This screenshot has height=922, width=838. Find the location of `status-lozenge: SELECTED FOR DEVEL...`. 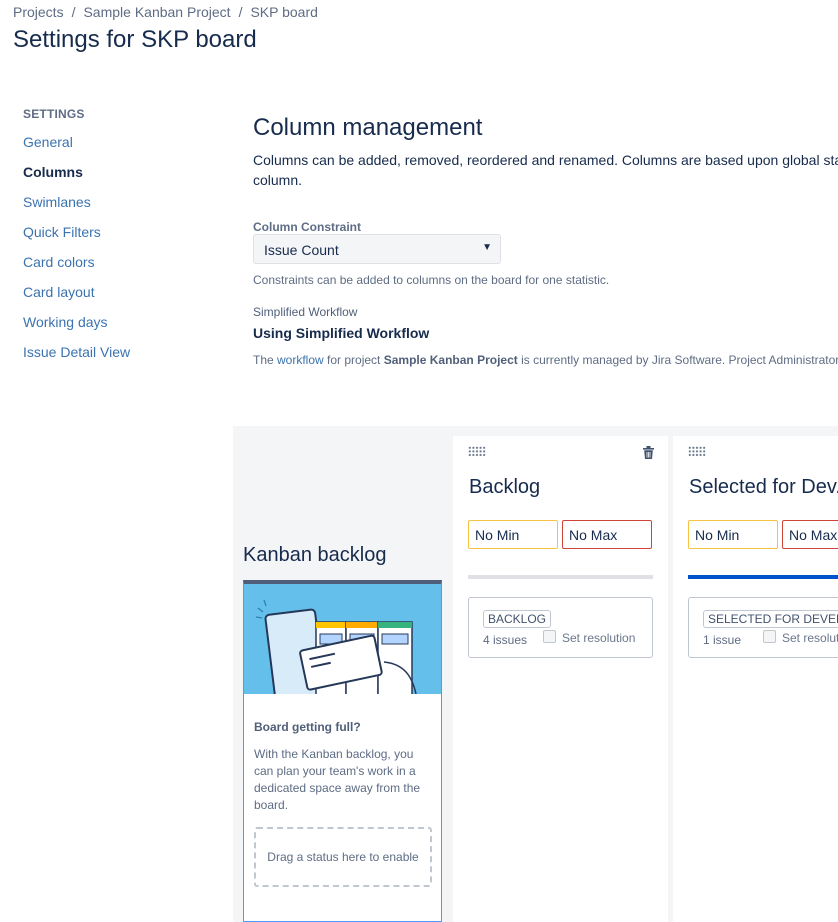

status-lozenge: SELECTED FOR DEVEL... is located at coordinates (770, 619).